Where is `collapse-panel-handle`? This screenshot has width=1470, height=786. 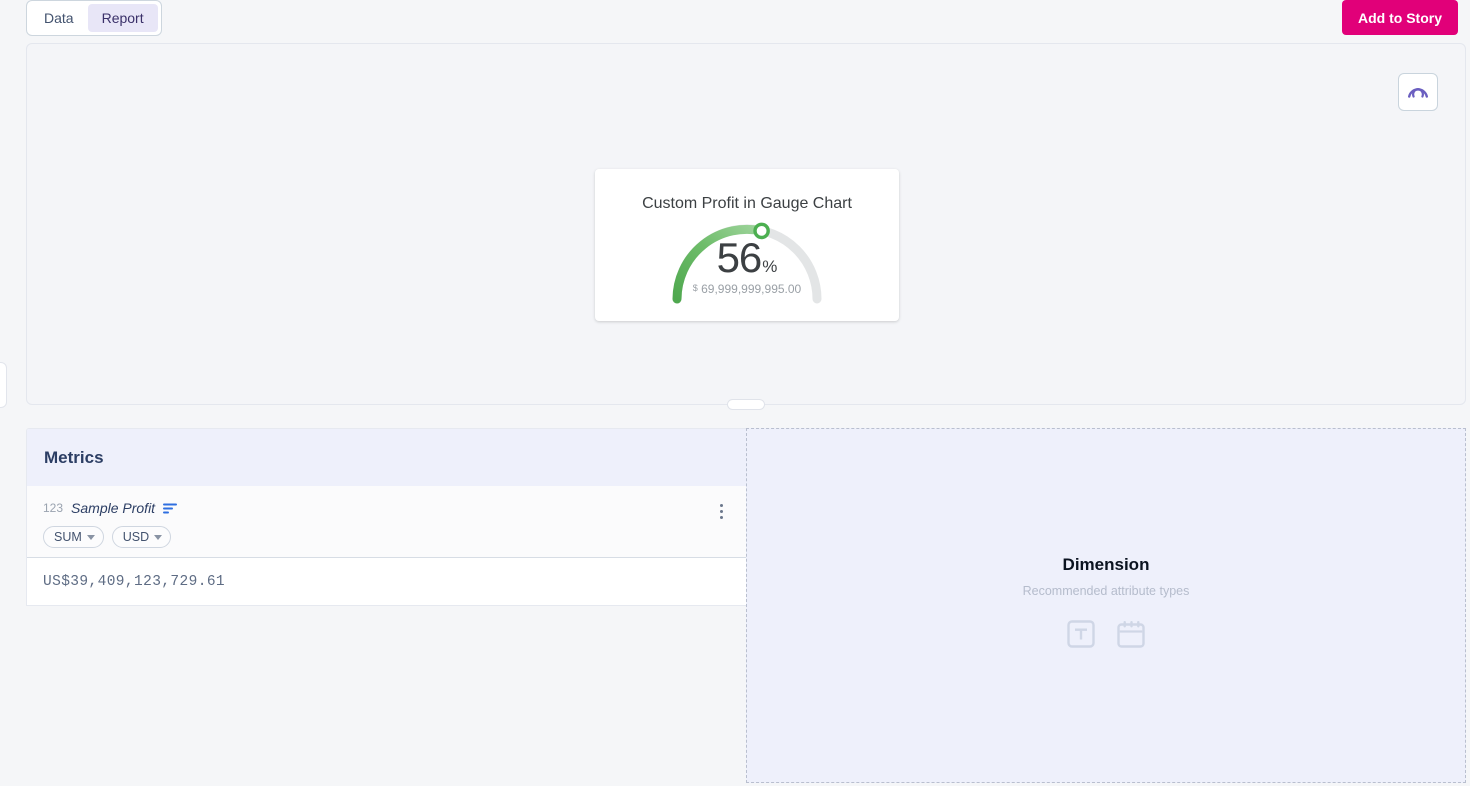 collapse-panel-handle is located at coordinates (3, 385).